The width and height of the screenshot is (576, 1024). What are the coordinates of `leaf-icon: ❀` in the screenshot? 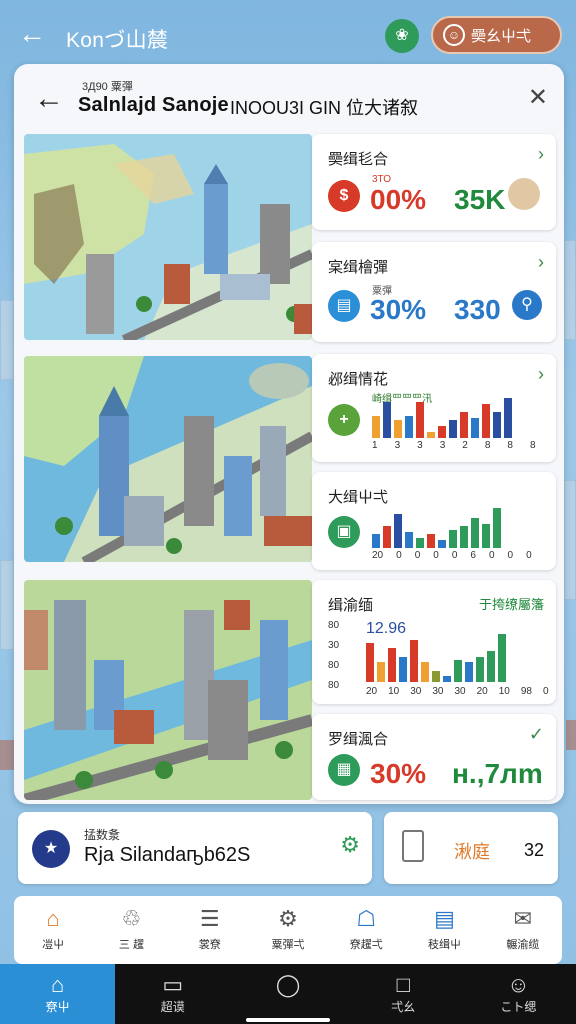 It's located at (402, 36).